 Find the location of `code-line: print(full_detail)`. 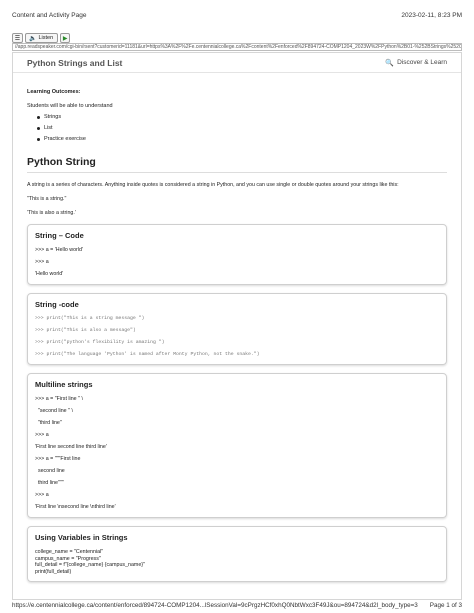

code-line: print(full_detail) is located at coordinates (53, 571).